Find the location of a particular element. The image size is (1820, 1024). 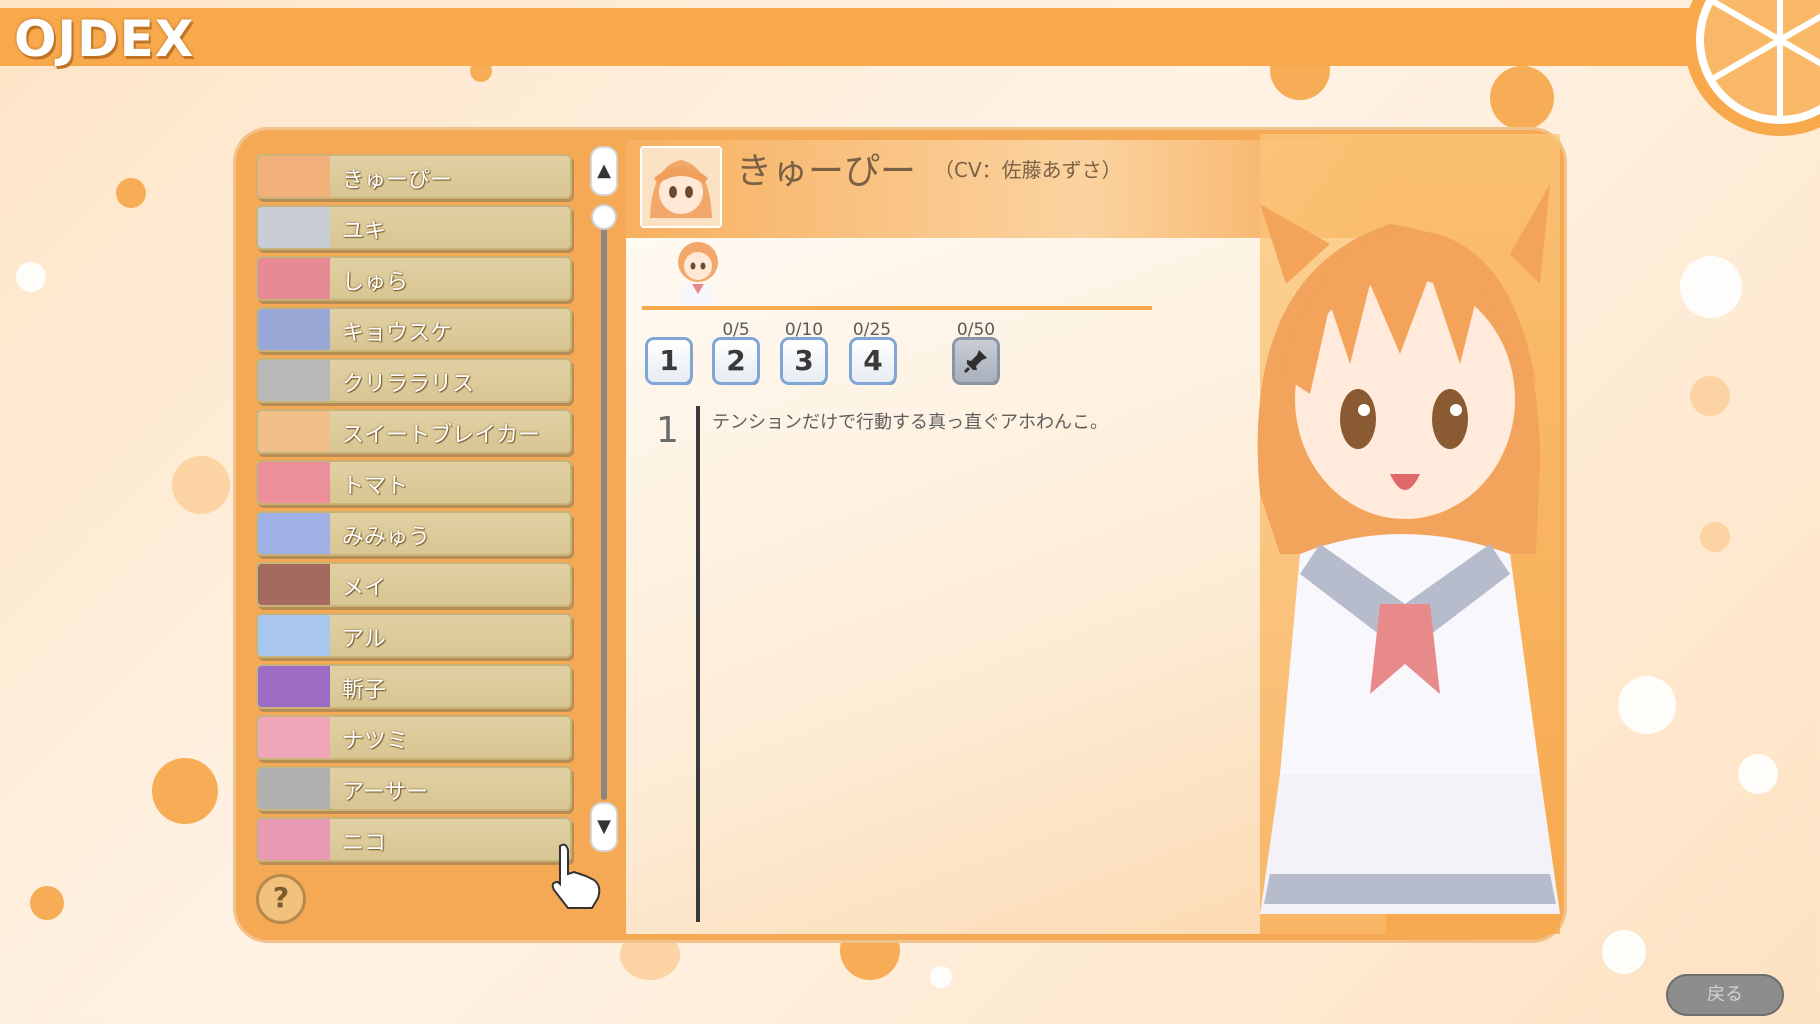

app-logo: OJDEX is located at coordinates (104, 39).